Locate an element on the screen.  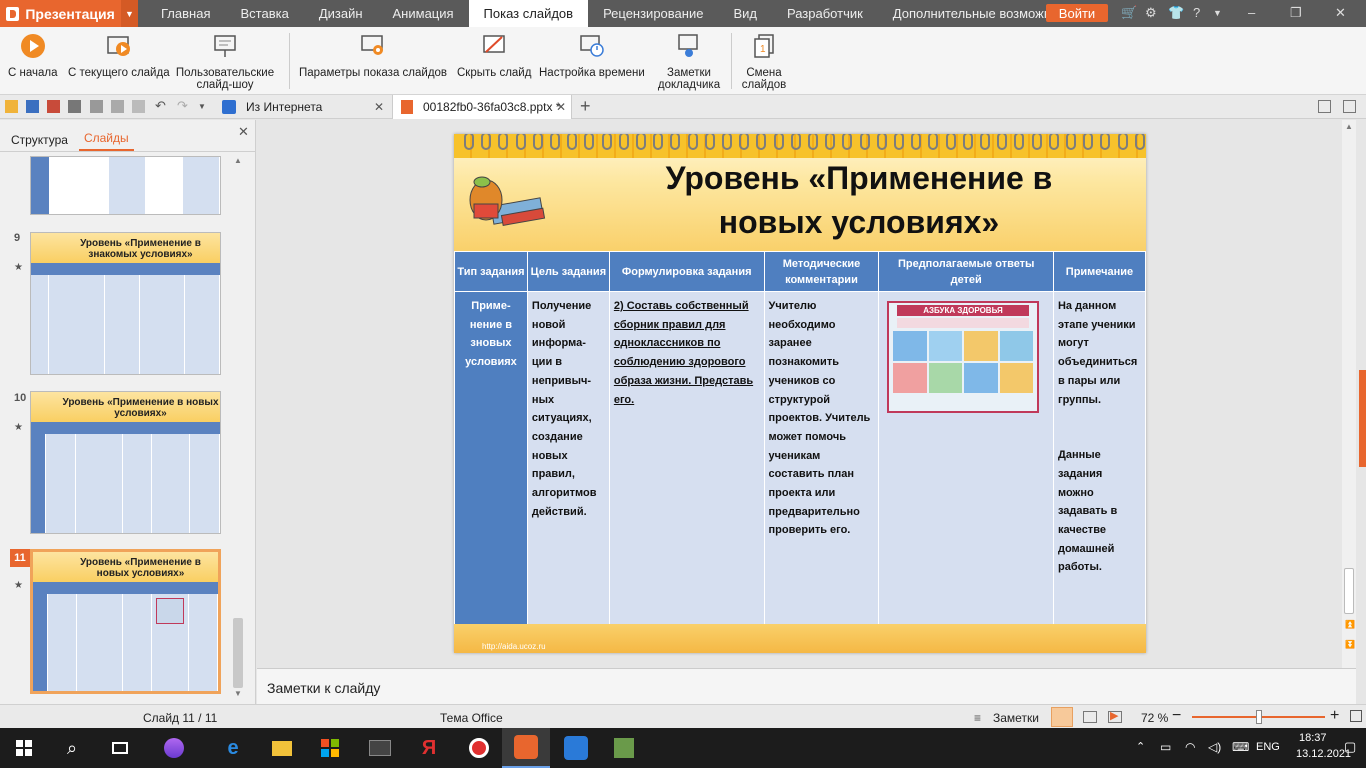
zoom-level: 72 % is located at coordinates (1154, 718).